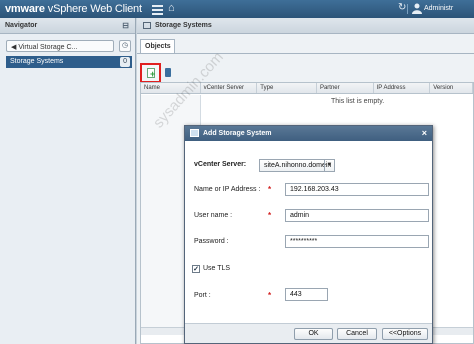 The image size is (474, 344). I want to click on chevron-down-icon: ▼, so click(329, 165).